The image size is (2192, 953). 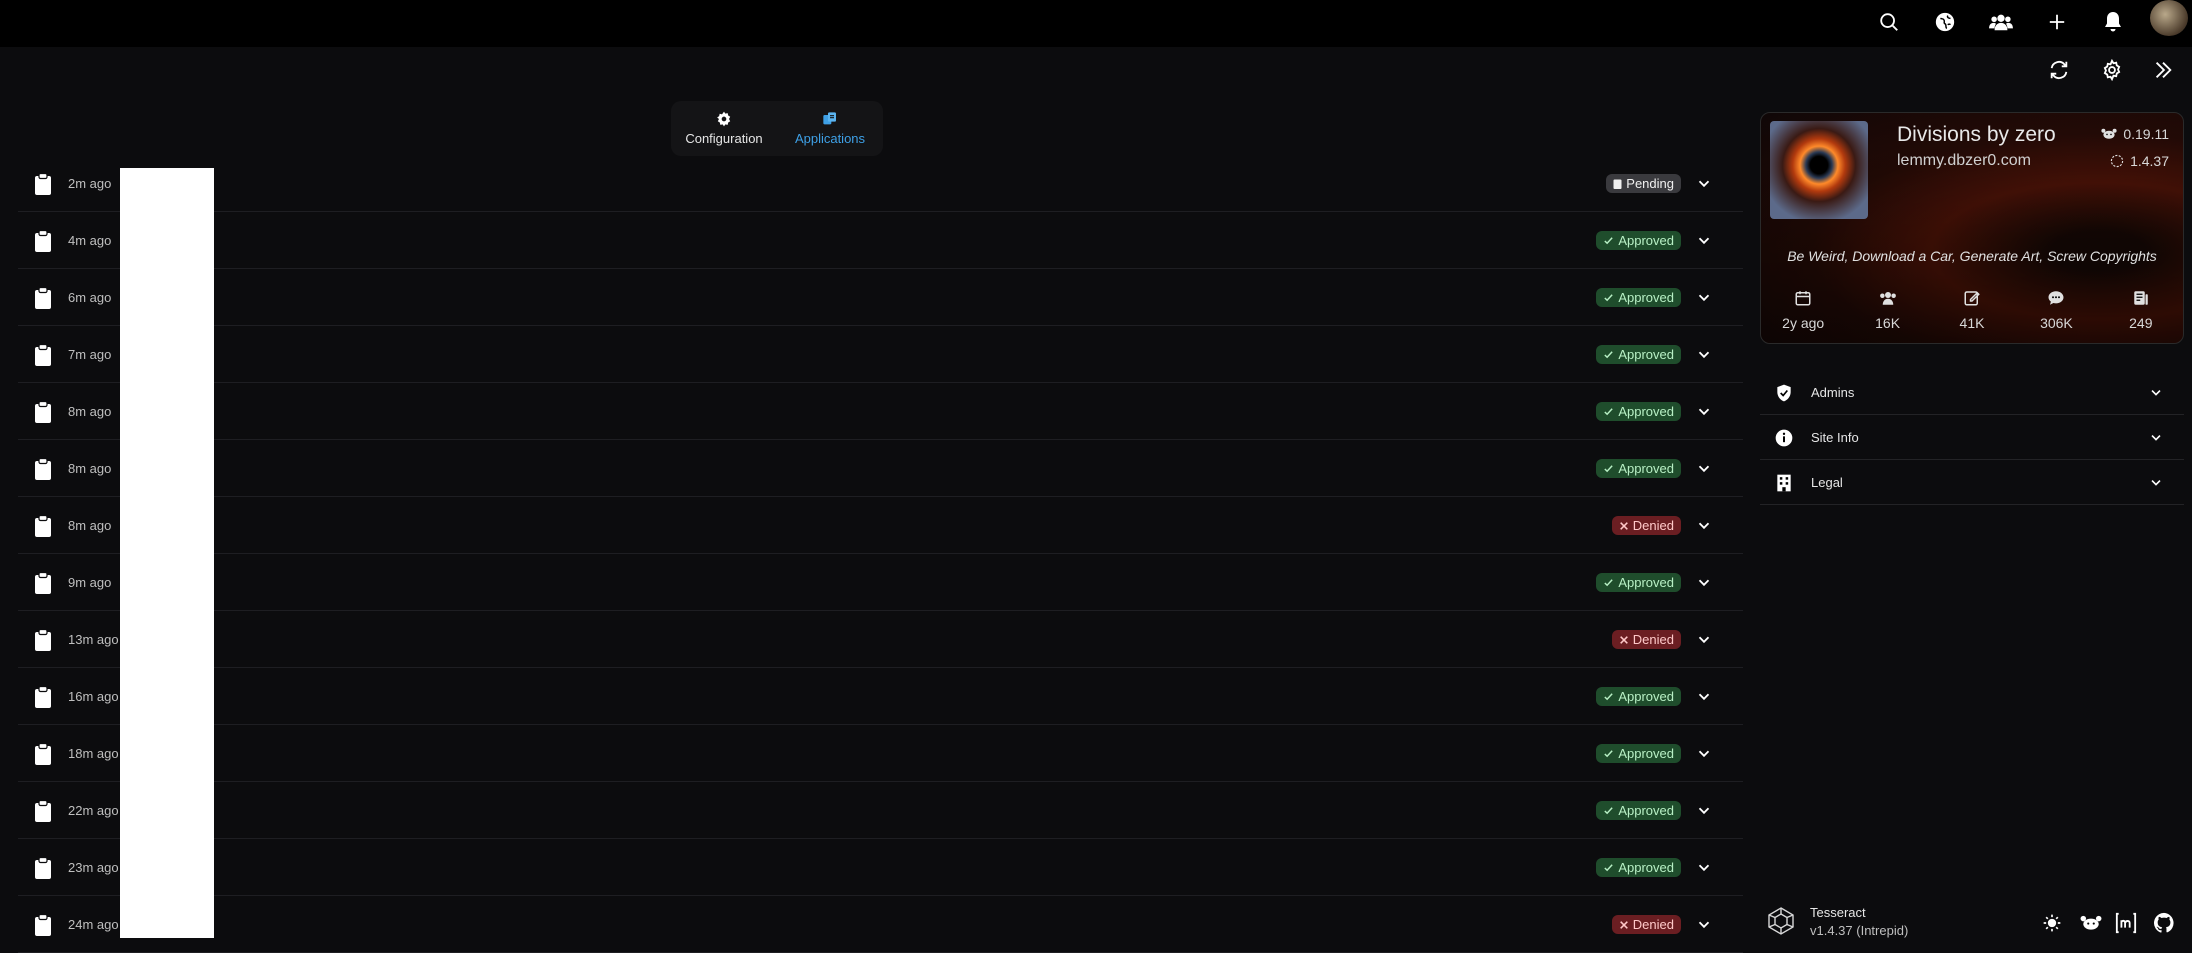 What do you see at coordinates (1784, 393) in the screenshot?
I see `shield-check-icon` at bounding box center [1784, 393].